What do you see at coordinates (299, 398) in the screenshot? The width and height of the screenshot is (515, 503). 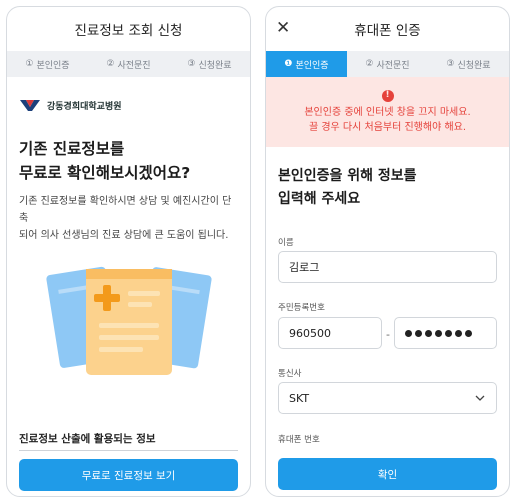 I see `carrier-value: SKT` at bounding box center [299, 398].